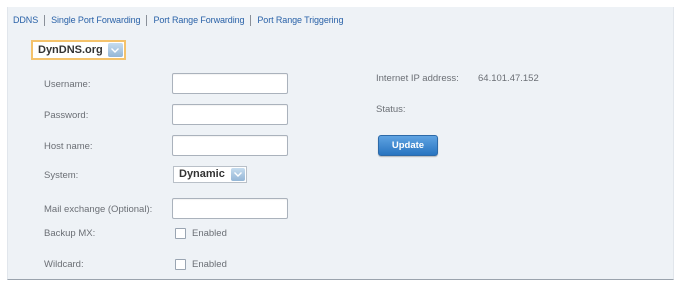  What do you see at coordinates (68, 146) in the screenshot?
I see `hostname-label: Host name:` at bounding box center [68, 146].